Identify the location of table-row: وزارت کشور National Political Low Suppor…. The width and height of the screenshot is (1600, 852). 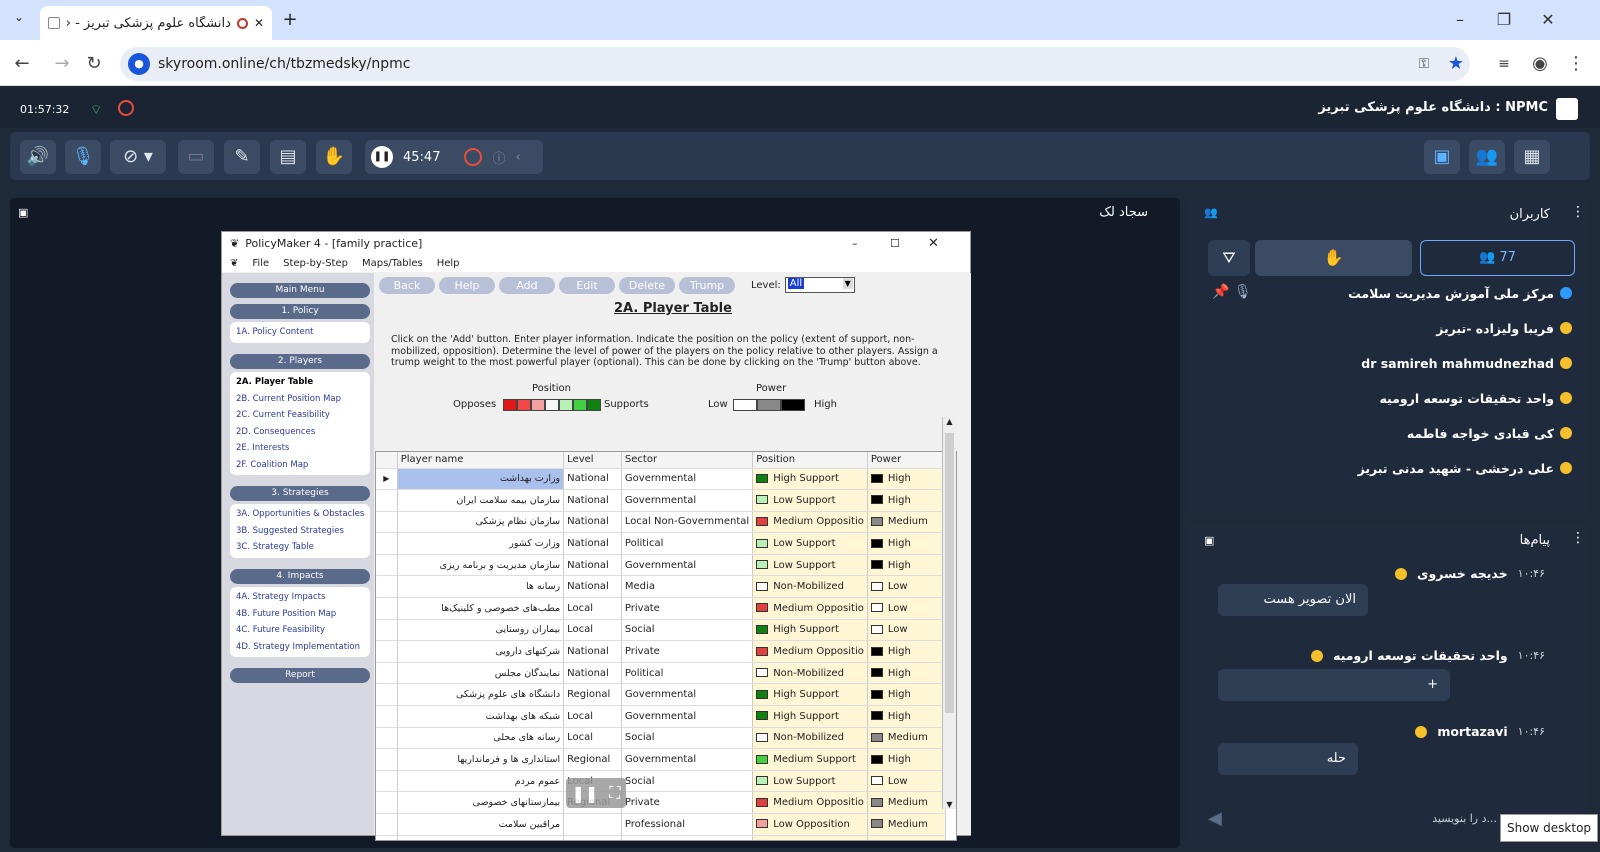
(661, 543).